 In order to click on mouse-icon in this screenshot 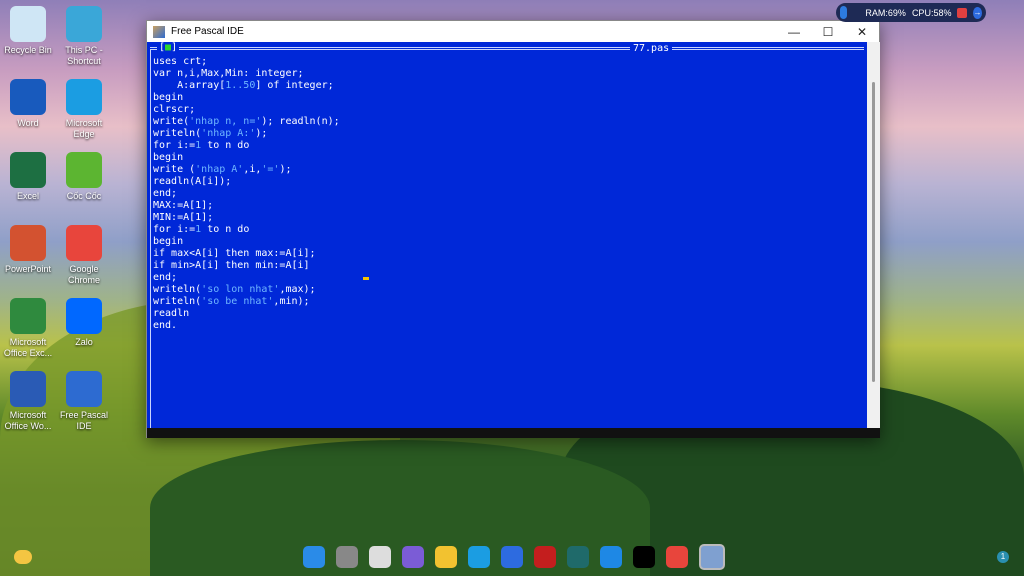, I will do `click(844, 12)`.